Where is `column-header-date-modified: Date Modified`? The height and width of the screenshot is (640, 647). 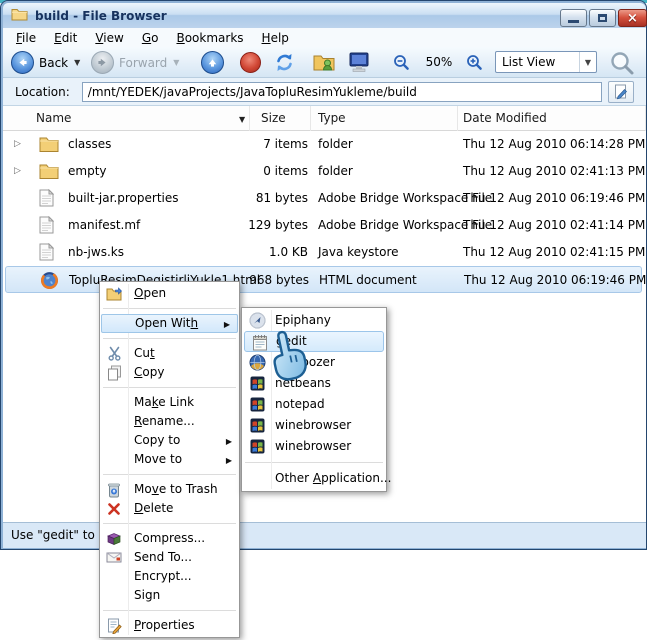 column-header-date-modified: Date Modified is located at coordinates (552, 118).